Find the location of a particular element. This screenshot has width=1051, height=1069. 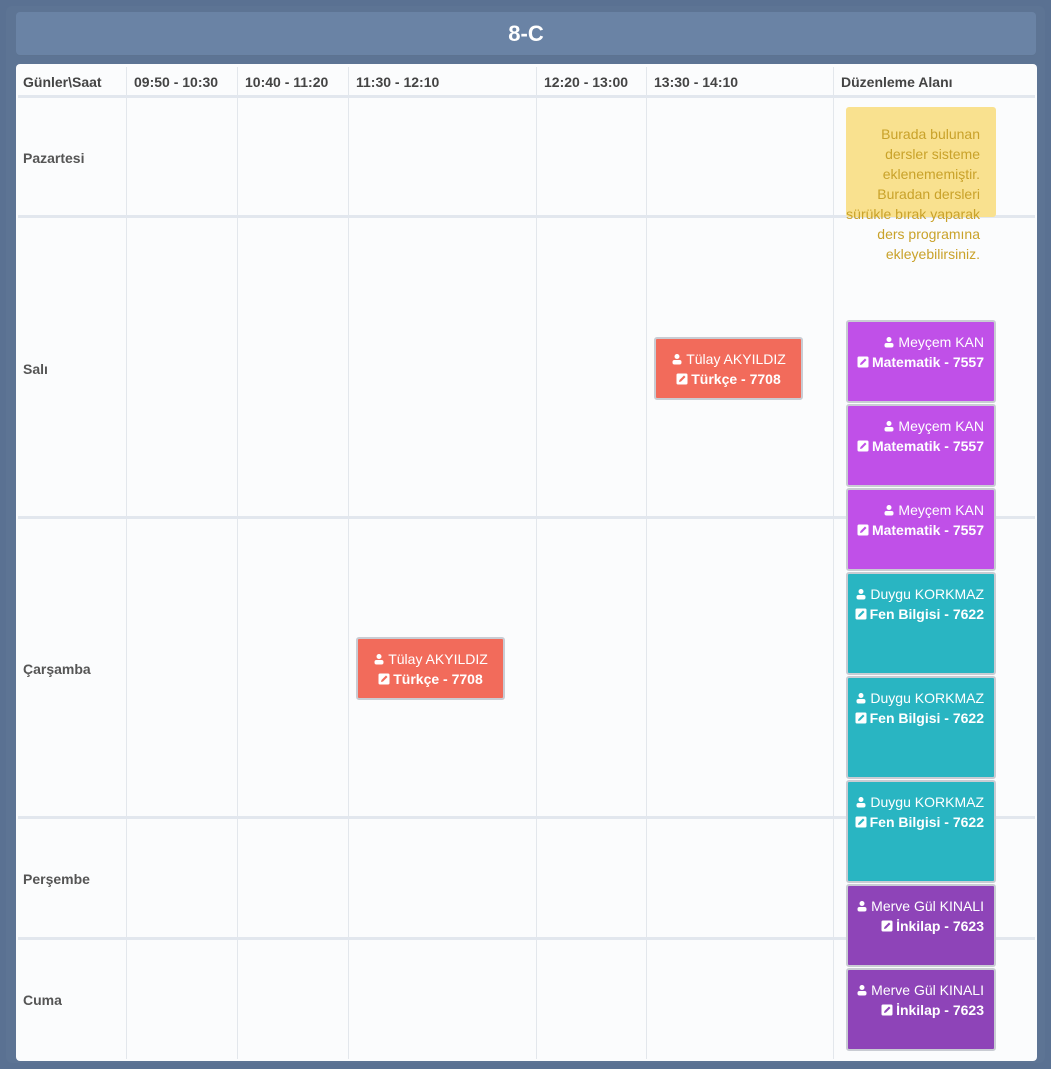

header-slot-5: 13:30 - 14:10 is located at coordinates (740, 82).